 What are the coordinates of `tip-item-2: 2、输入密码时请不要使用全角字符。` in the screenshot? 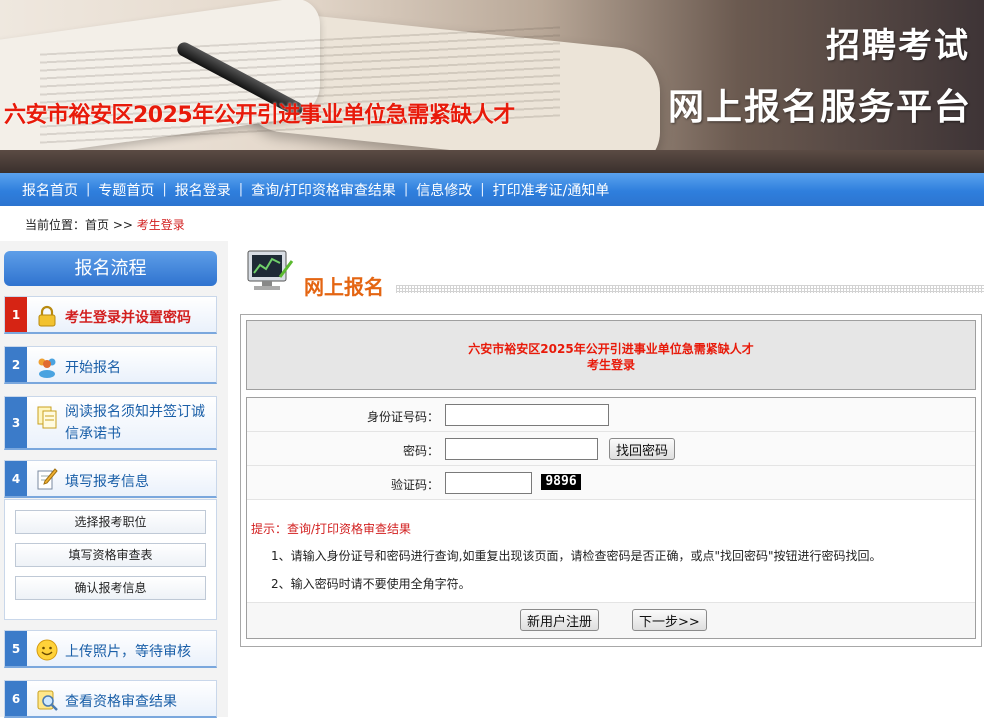 It's located at (371, 584).